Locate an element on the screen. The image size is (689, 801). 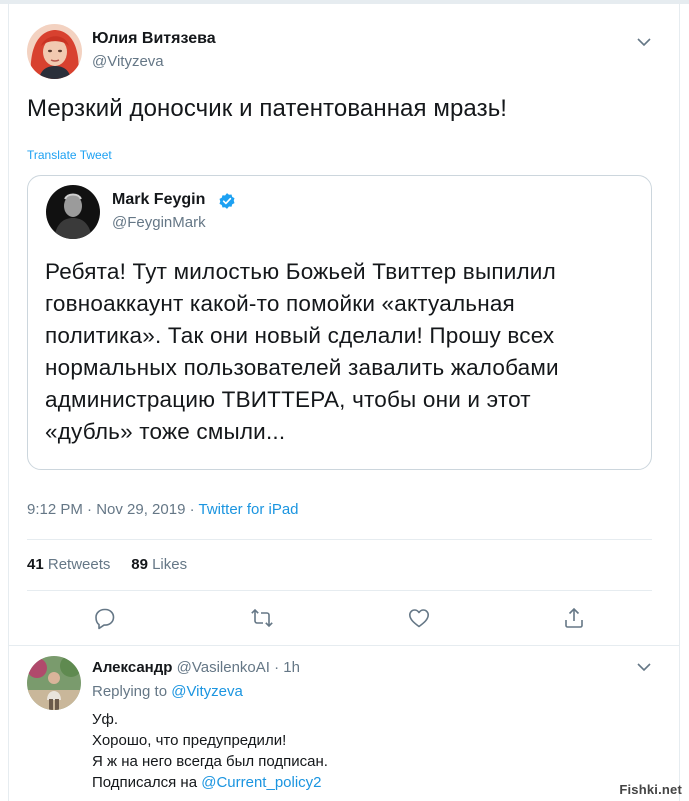
tweet-stats: 41 Retweets 89 Likes is located at coordinates (107, 564).